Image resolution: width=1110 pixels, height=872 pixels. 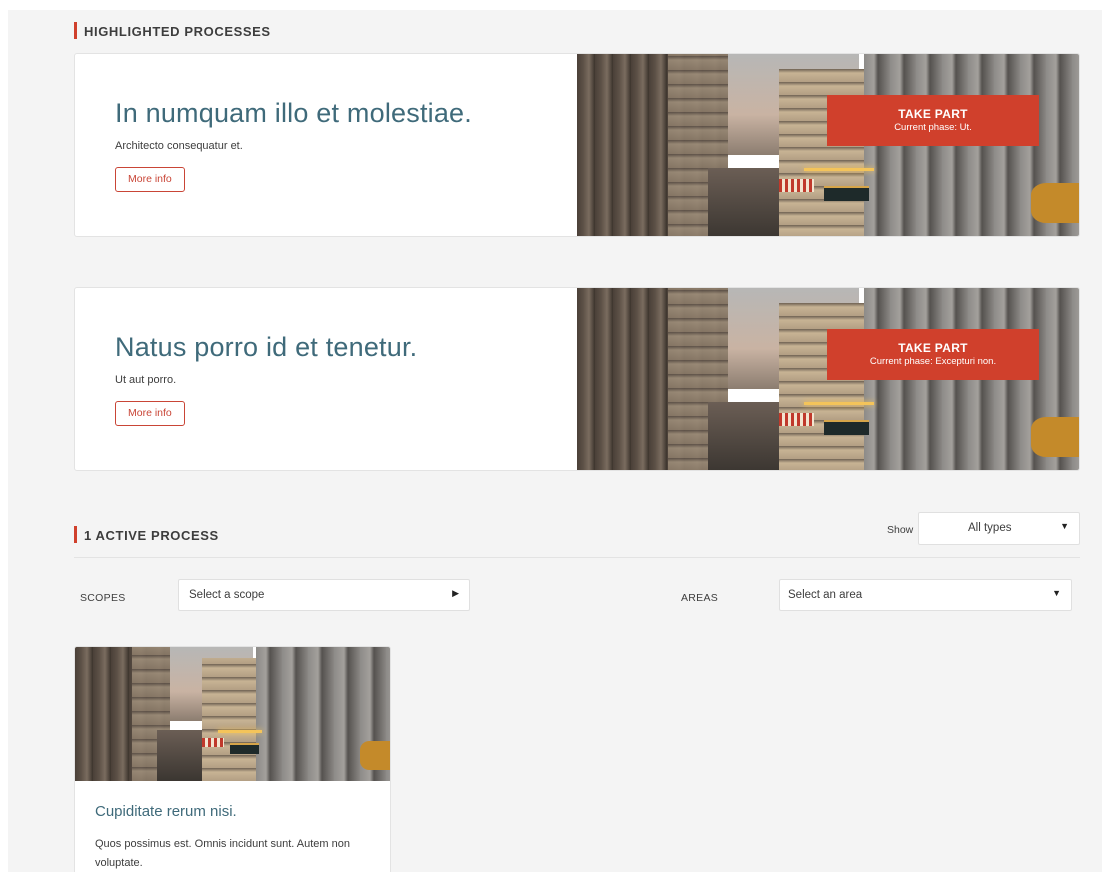 I want to click on section-divider, so click(x=577, y=557).